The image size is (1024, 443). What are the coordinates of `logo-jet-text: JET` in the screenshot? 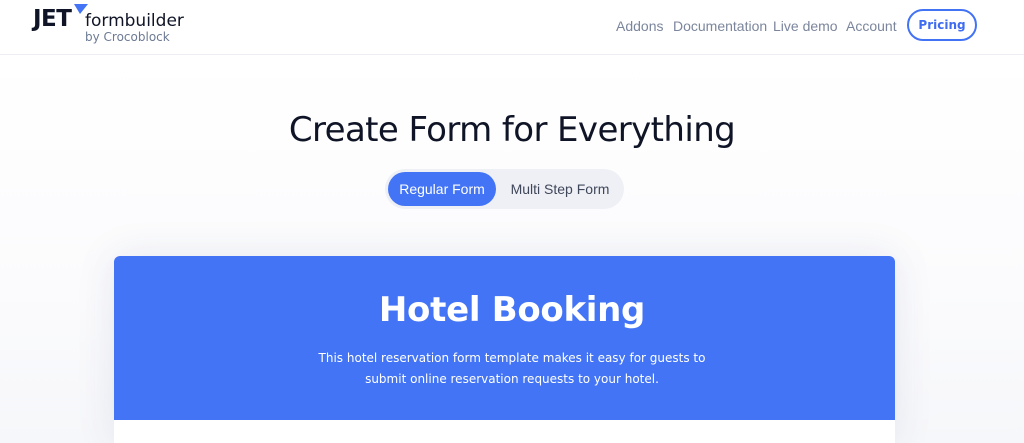 It's located at (52, 19).